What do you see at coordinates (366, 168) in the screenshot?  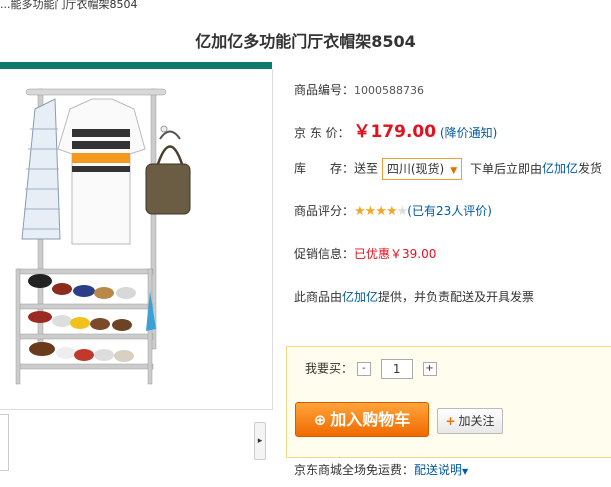 I see `ship-to-label: 送至` at bounding box center [366, 168].